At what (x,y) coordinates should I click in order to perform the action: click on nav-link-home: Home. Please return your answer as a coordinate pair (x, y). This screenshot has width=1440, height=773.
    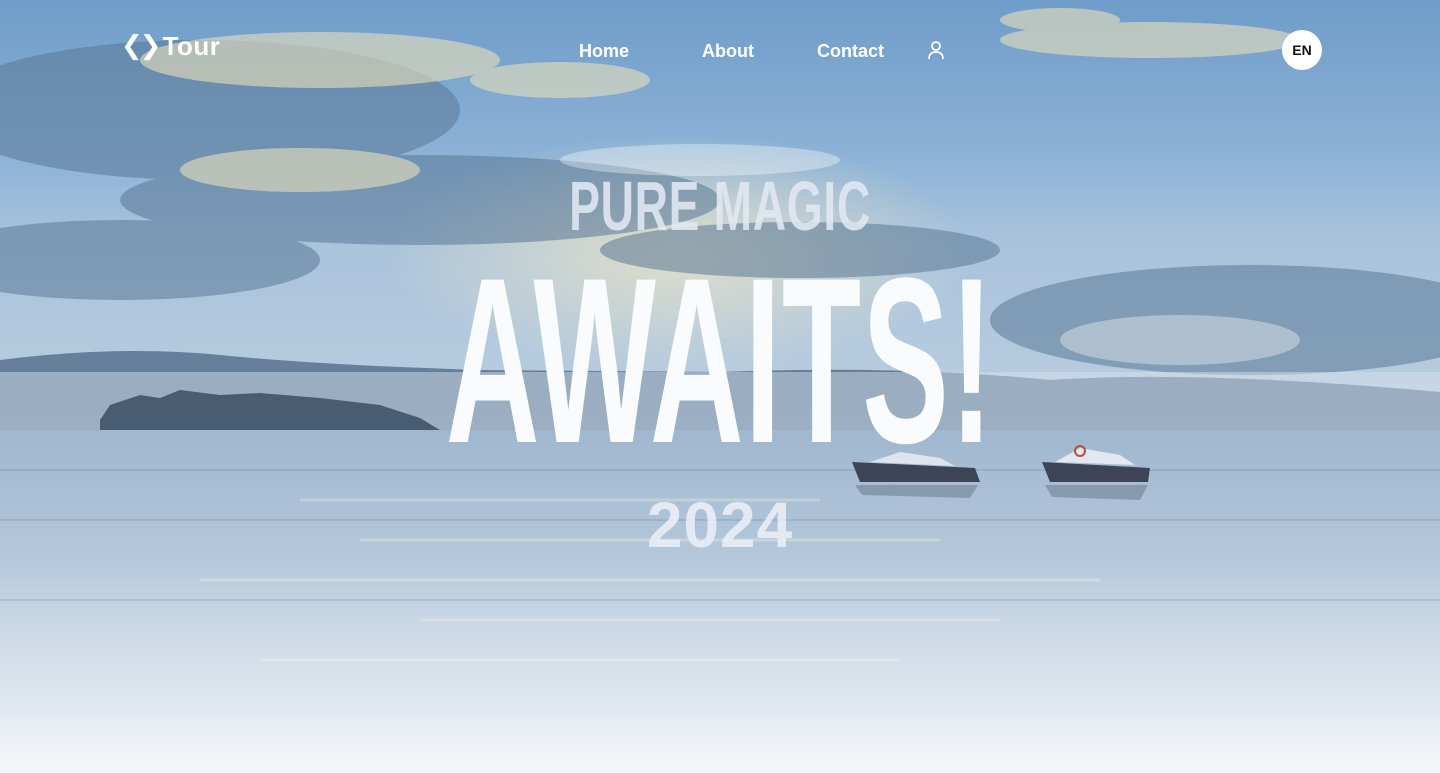
    Looking at the image, I should click on (604, 51).